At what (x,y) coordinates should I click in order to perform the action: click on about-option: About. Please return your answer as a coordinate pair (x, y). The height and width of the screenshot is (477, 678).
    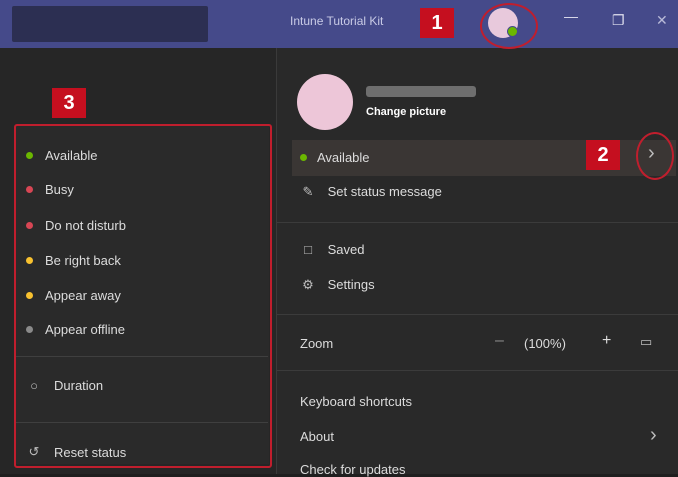
    Looking at the image, I should click on (317, 436).